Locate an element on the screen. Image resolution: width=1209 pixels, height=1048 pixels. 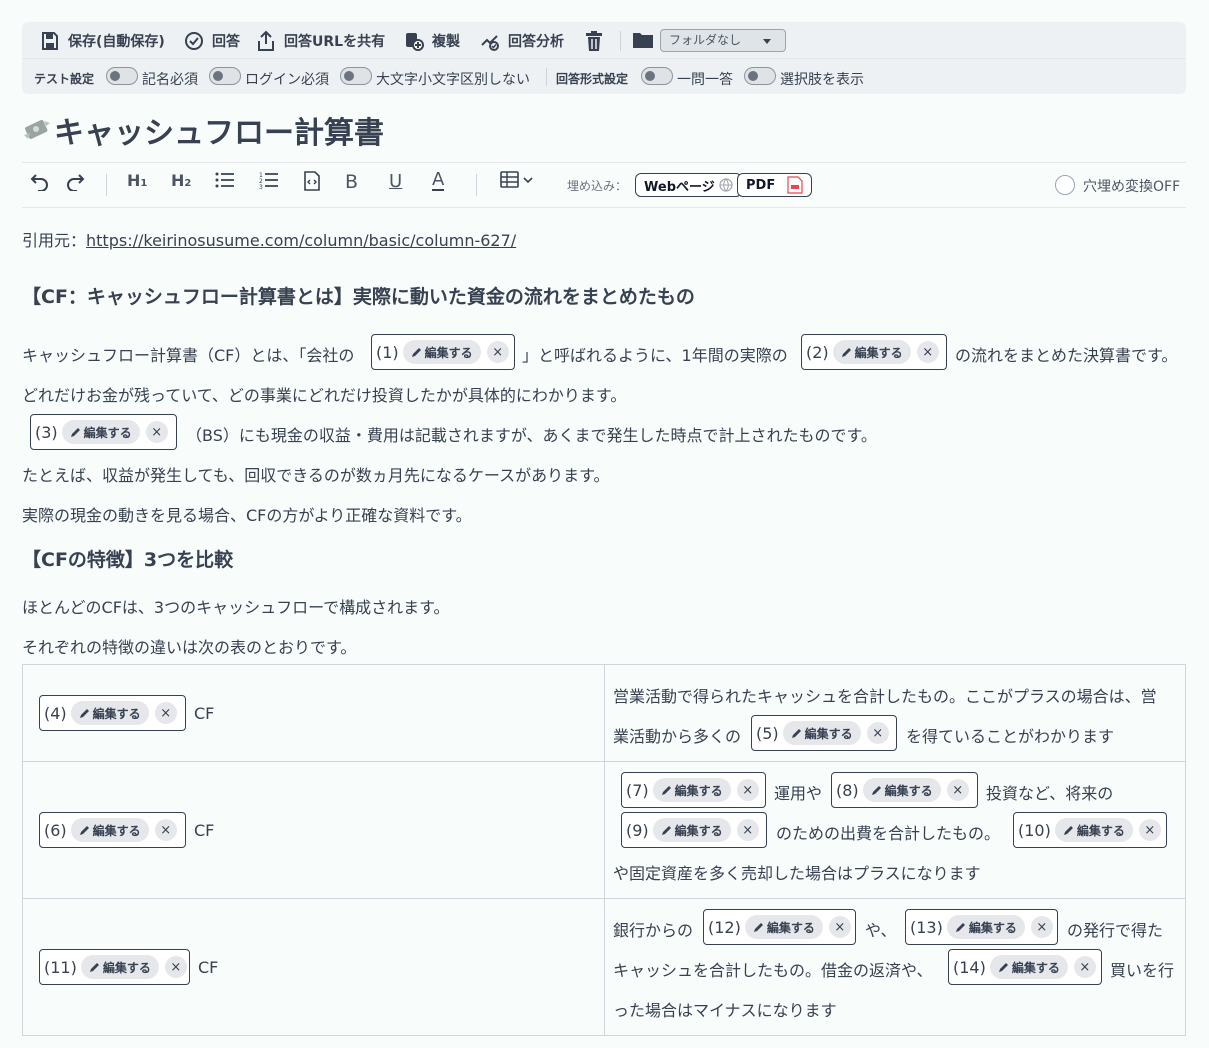
redo-button is located at coordinates (75, 181).